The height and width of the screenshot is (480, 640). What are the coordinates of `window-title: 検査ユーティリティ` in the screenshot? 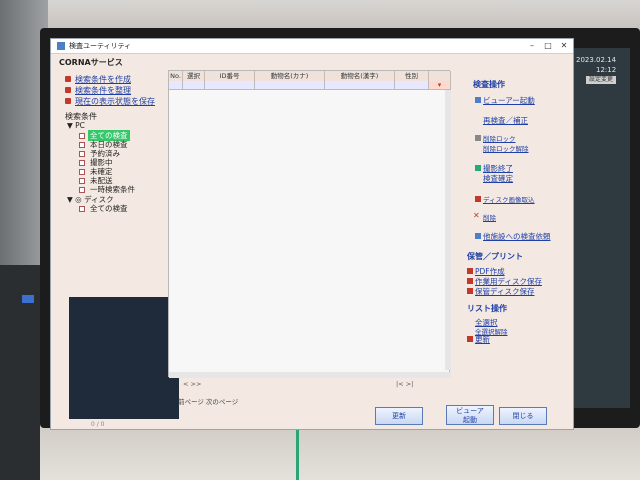 It's located at (100, 46).